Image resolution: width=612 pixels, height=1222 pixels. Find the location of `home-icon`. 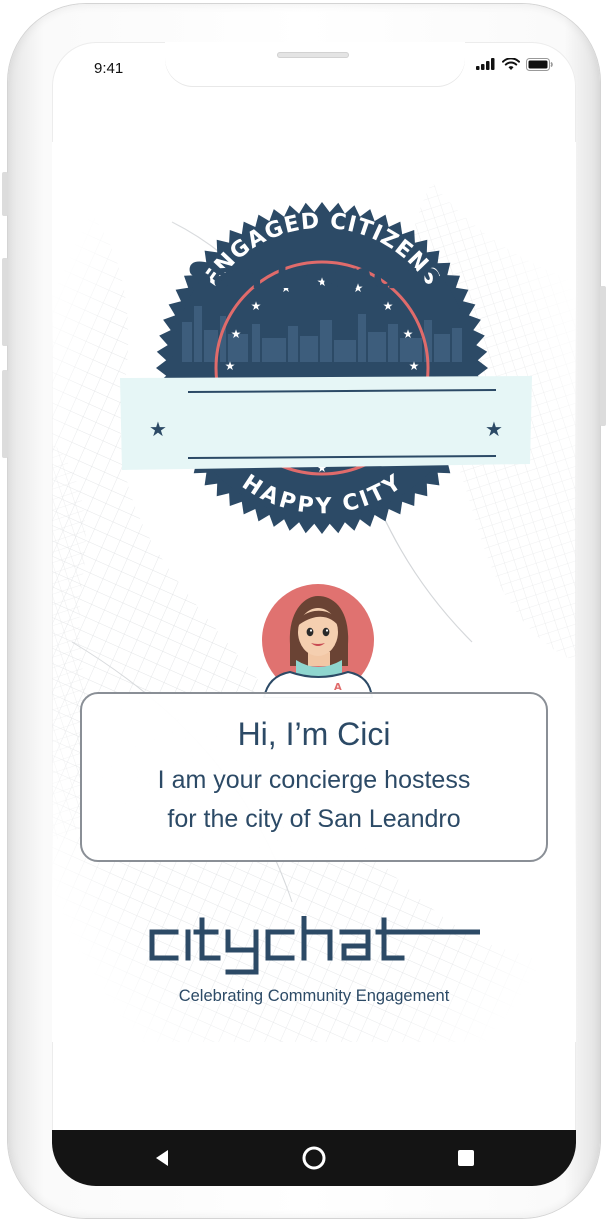

home-icon is located at coordinates (314, 1158).